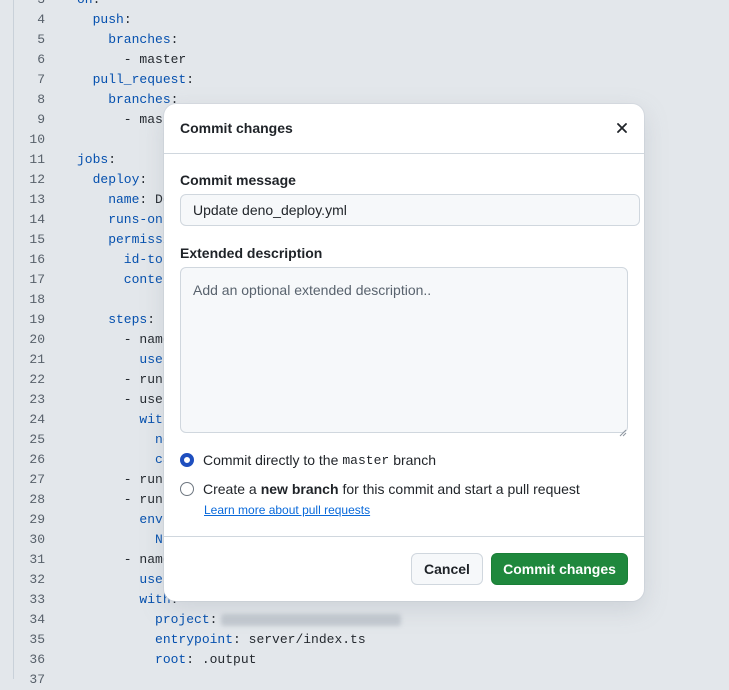  Describe the element at coordinates (225, 659) in the screenshot. I see `code-value: .output` at that location.